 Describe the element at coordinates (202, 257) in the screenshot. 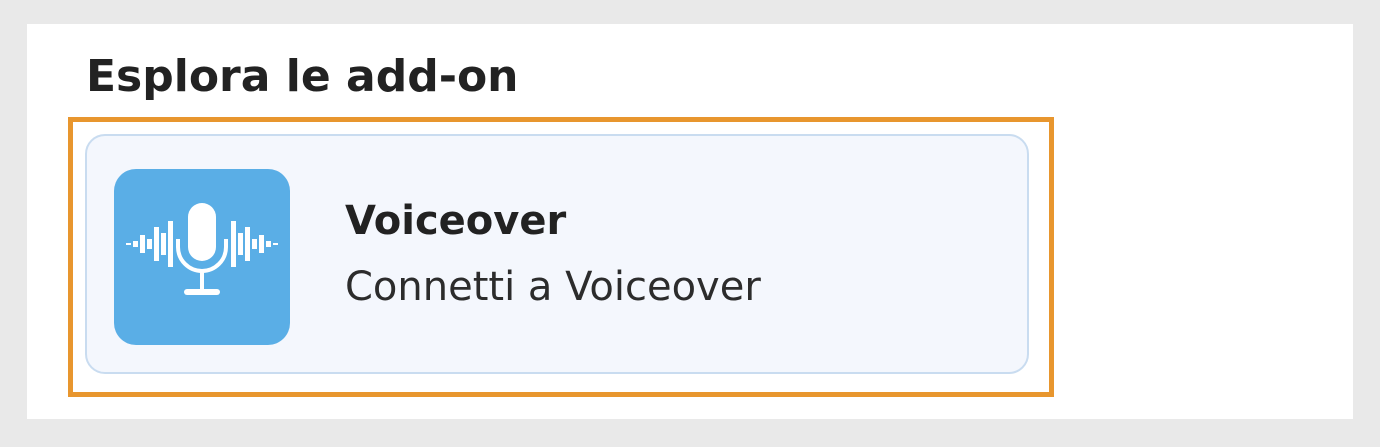

I see `microphone-waveform-icon` at that location.